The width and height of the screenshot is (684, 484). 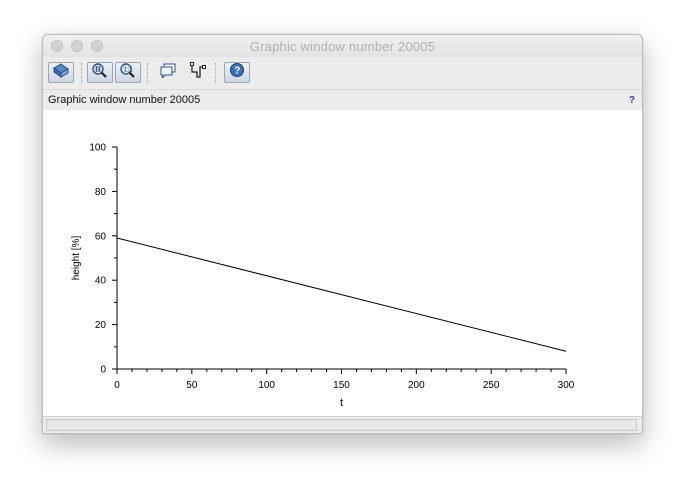 What do you see at coordinates (341, 385) in the screenshot?
I see `x-tick-label: 150` at bounding box center [341, 385].